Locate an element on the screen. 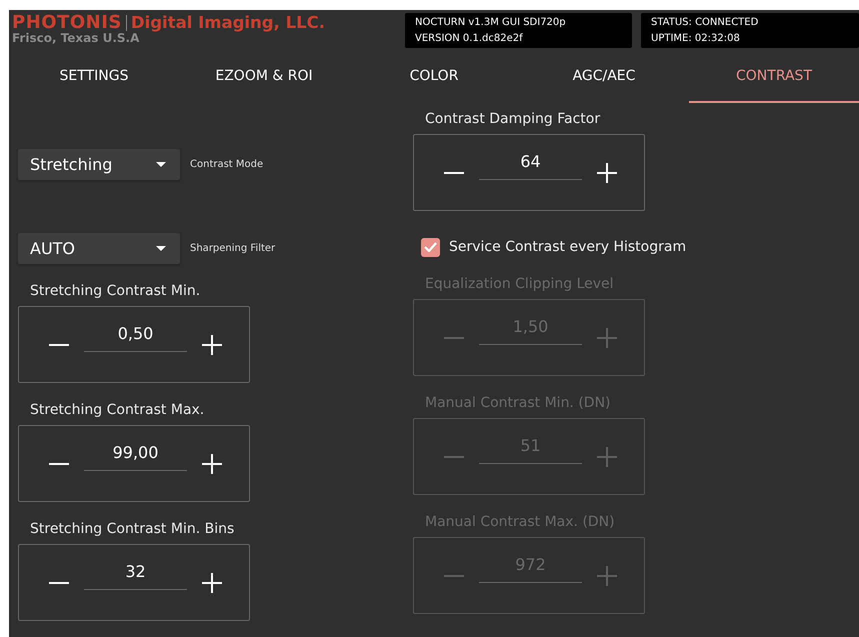 This screenshot has height=637, width=859. field-label: Equalization Clipping Level is located at coordinates (519, 284).